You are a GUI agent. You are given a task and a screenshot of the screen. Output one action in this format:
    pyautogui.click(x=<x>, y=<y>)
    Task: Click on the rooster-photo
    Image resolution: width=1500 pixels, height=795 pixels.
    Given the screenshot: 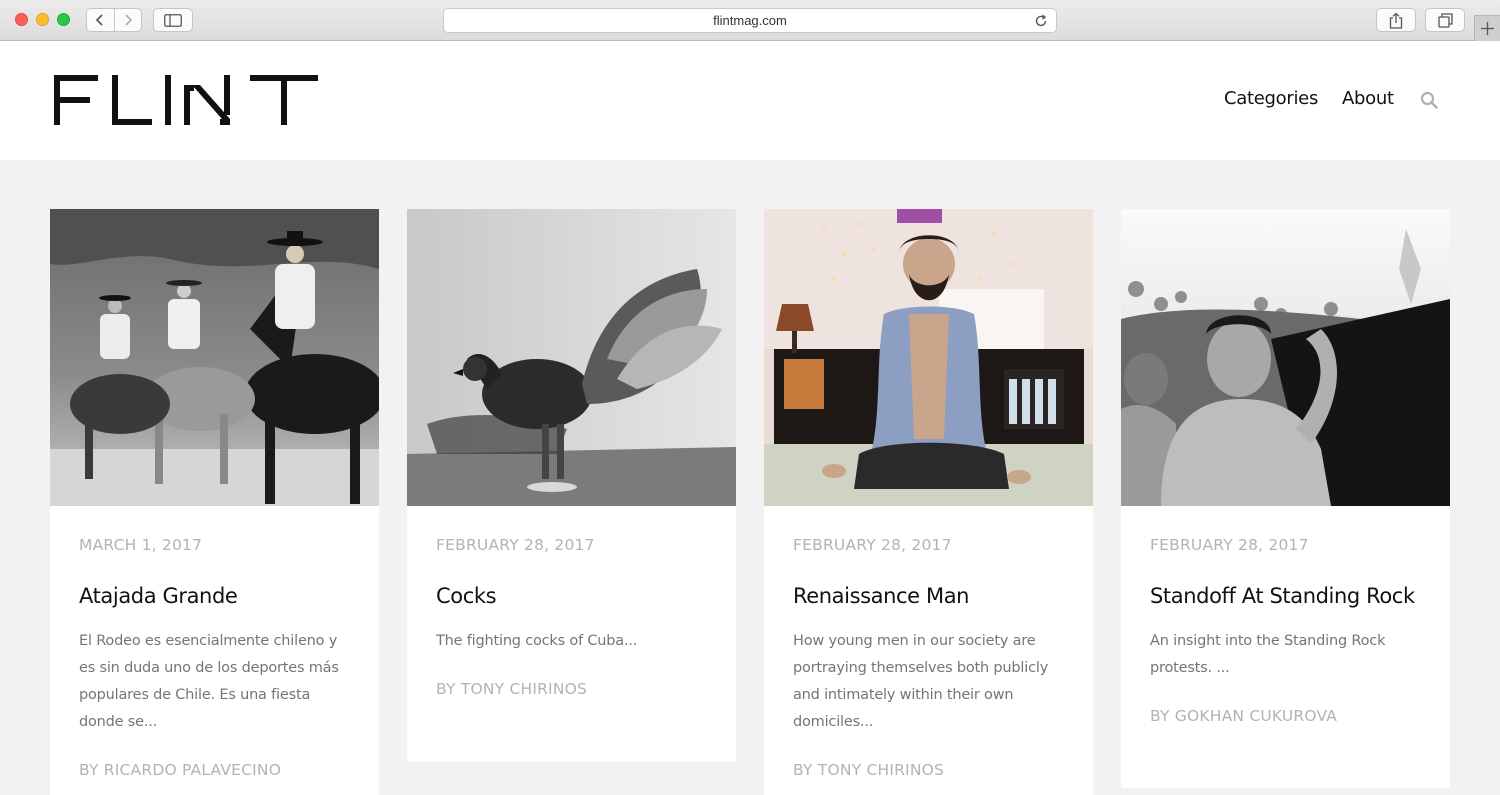 What is the action you would take?
    pyautogui.click(x=571, y=357)
    